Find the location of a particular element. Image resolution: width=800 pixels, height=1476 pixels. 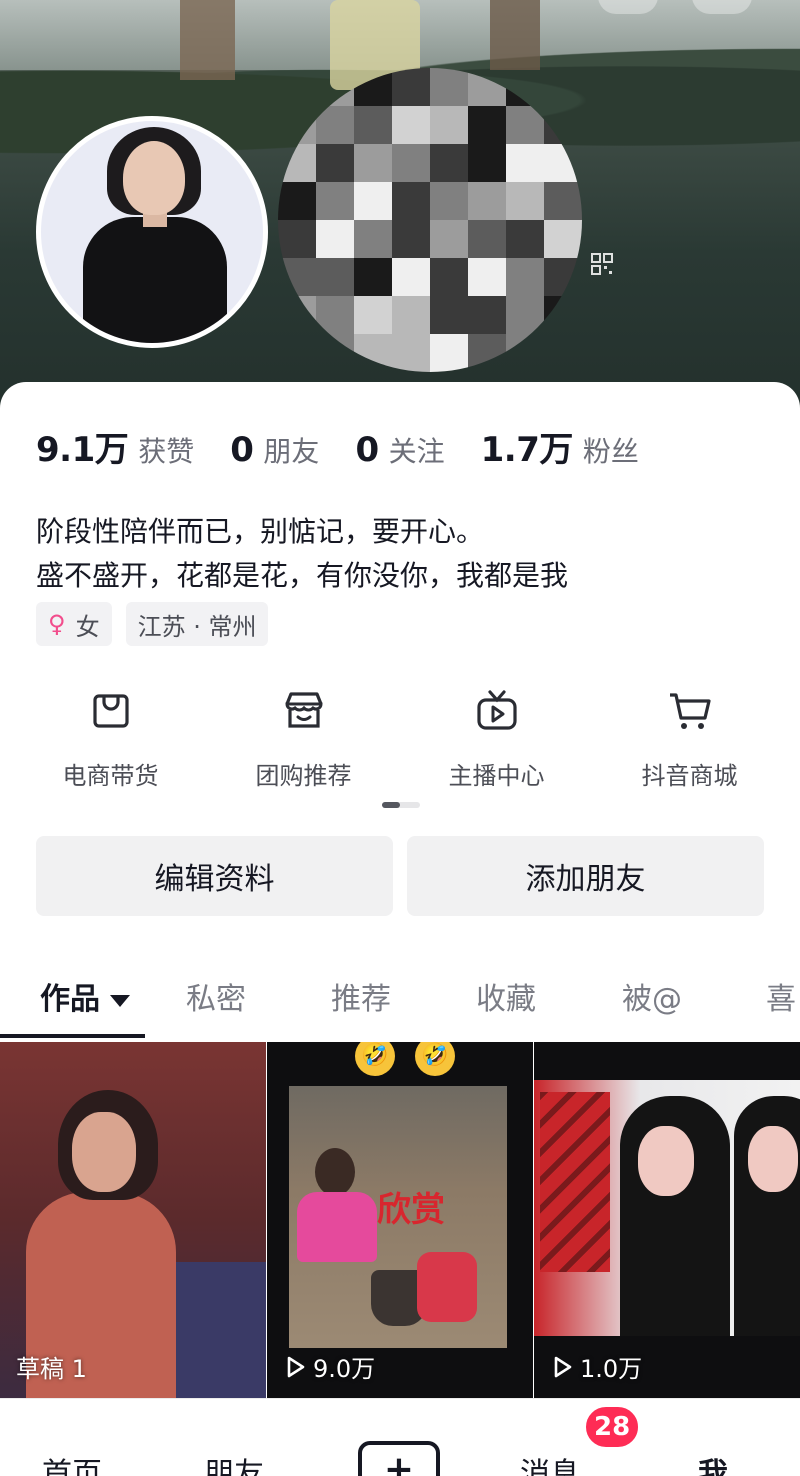

stat-following-value: 0 is located at coordinates (367, 450).